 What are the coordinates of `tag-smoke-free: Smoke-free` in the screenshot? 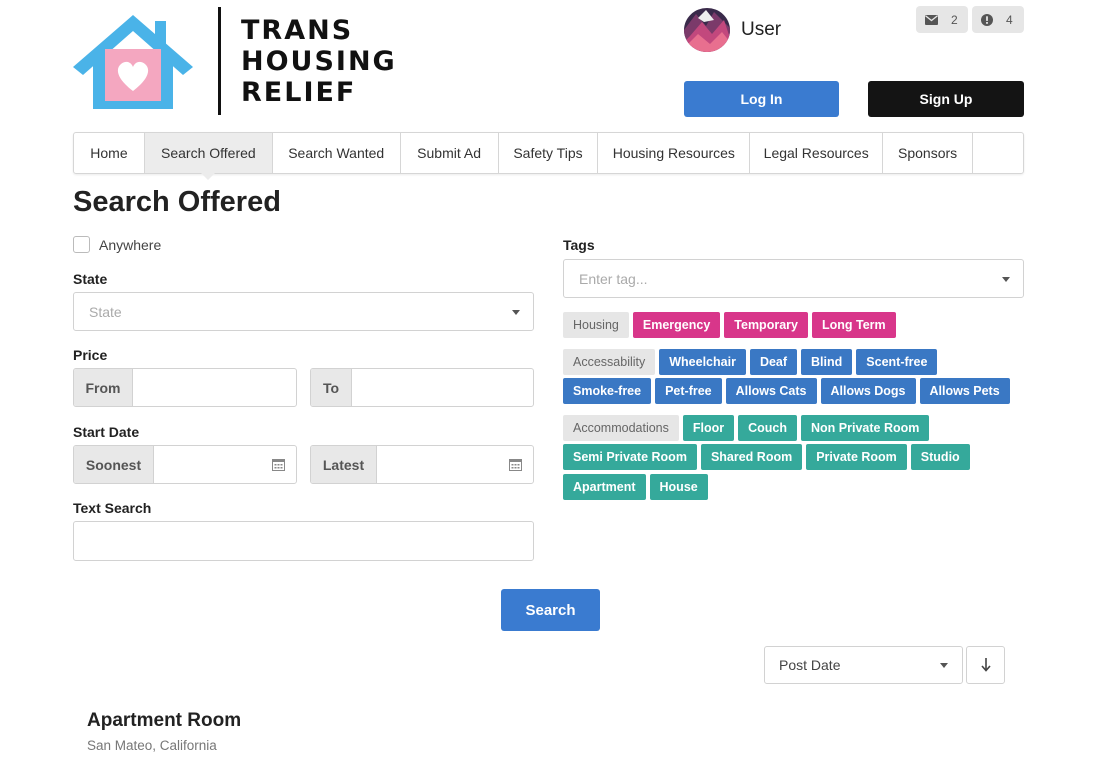 It's located at (607, 391).